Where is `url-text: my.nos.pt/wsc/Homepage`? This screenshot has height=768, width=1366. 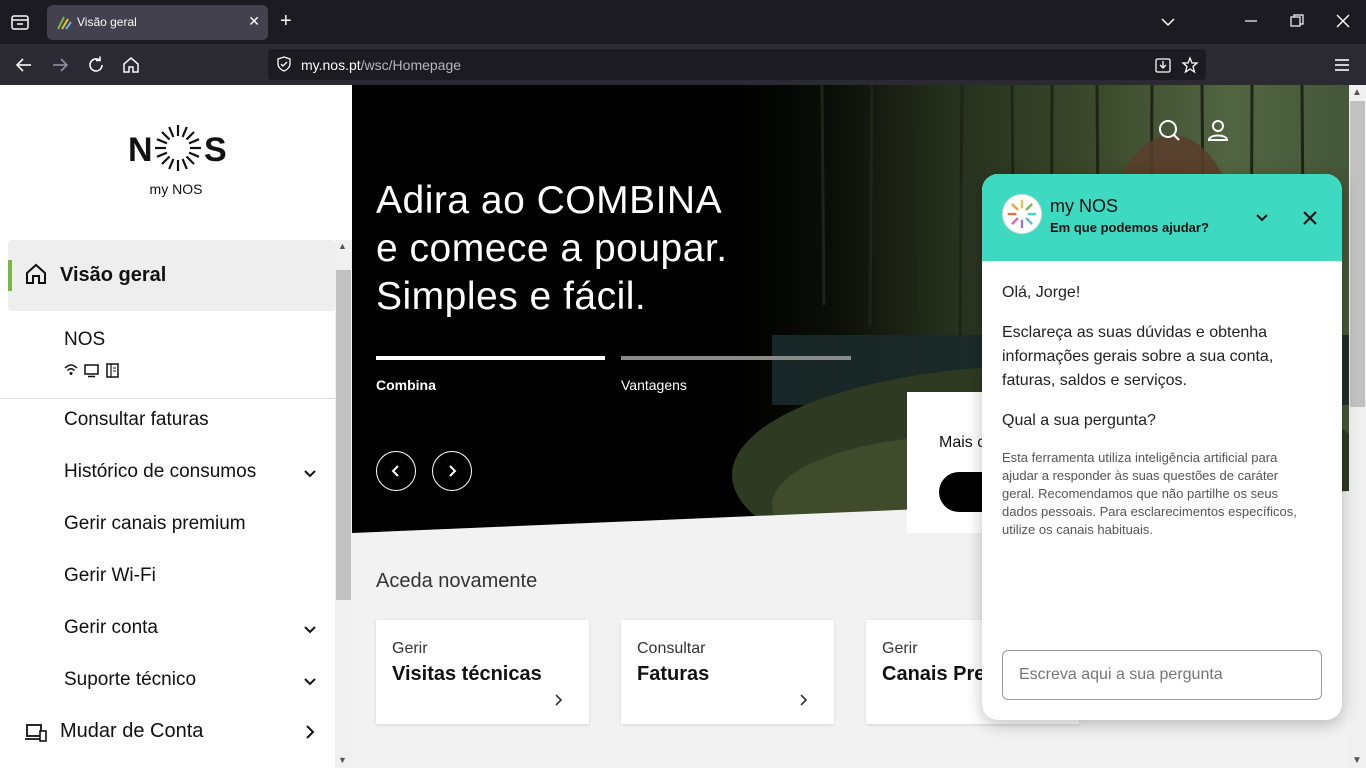
url-text: my.nos.pt/wsc/Homepage is located at coordinates (381, 65).